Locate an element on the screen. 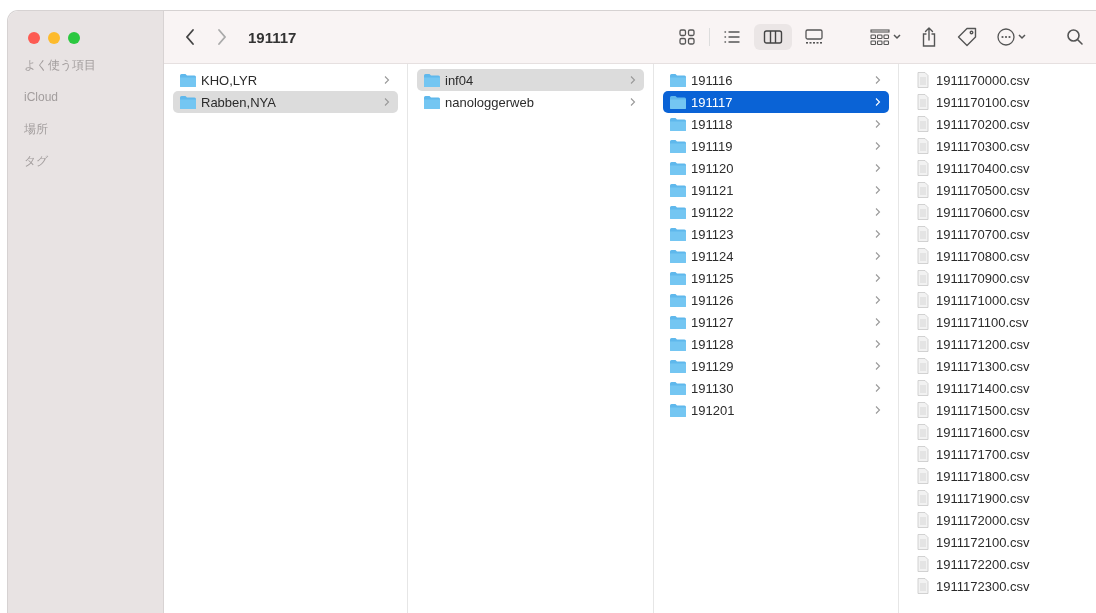 This screenshot has width=1096, height=613. folder-item: 191117 is located at coordinates (776, 102).